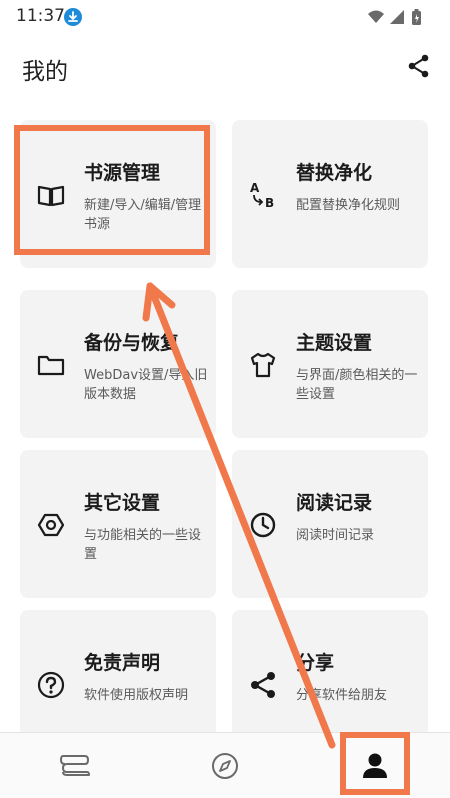 This screenshot has width=450, height=798. What do you see at coordinates (122, 503) in the screenshot?
I see `card-title: 其它设置` at bounding box center [122, 503].